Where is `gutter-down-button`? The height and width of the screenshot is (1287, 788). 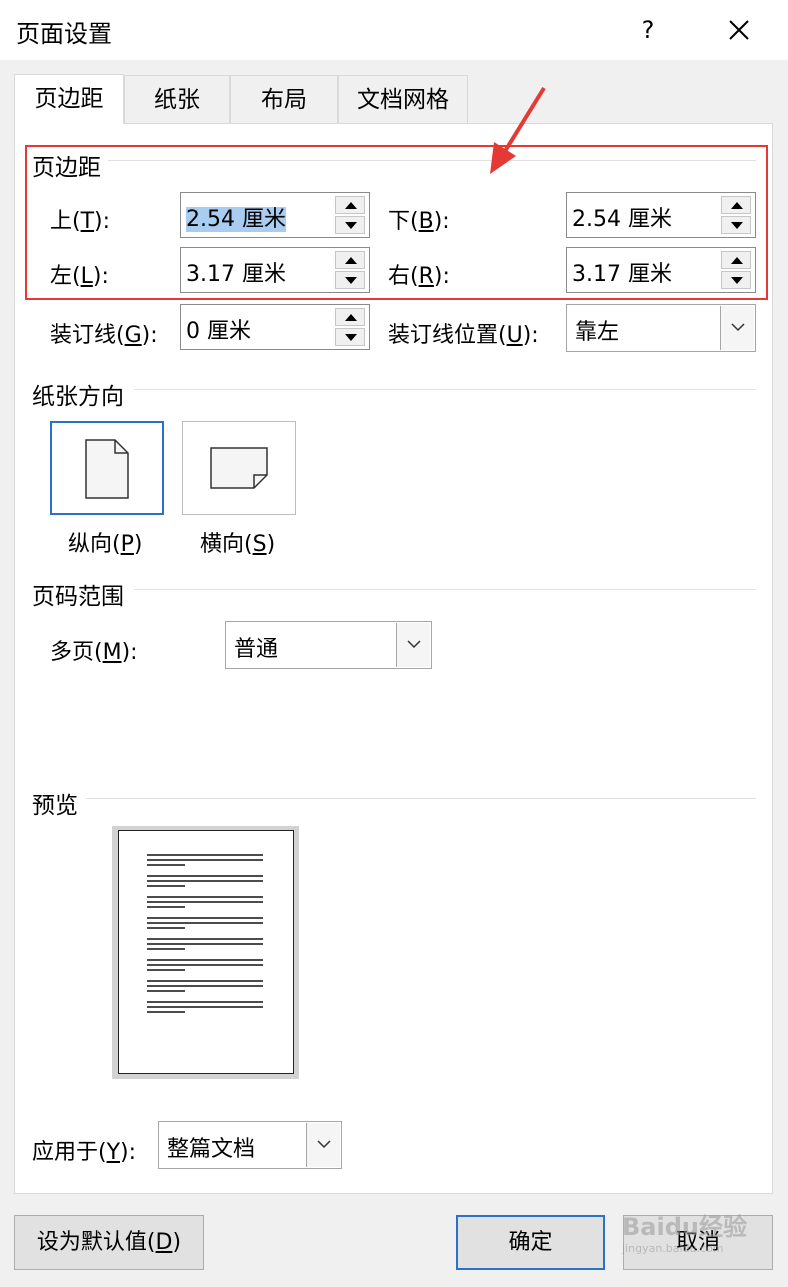
gutter-down-button is located at coordinates (350, 337).